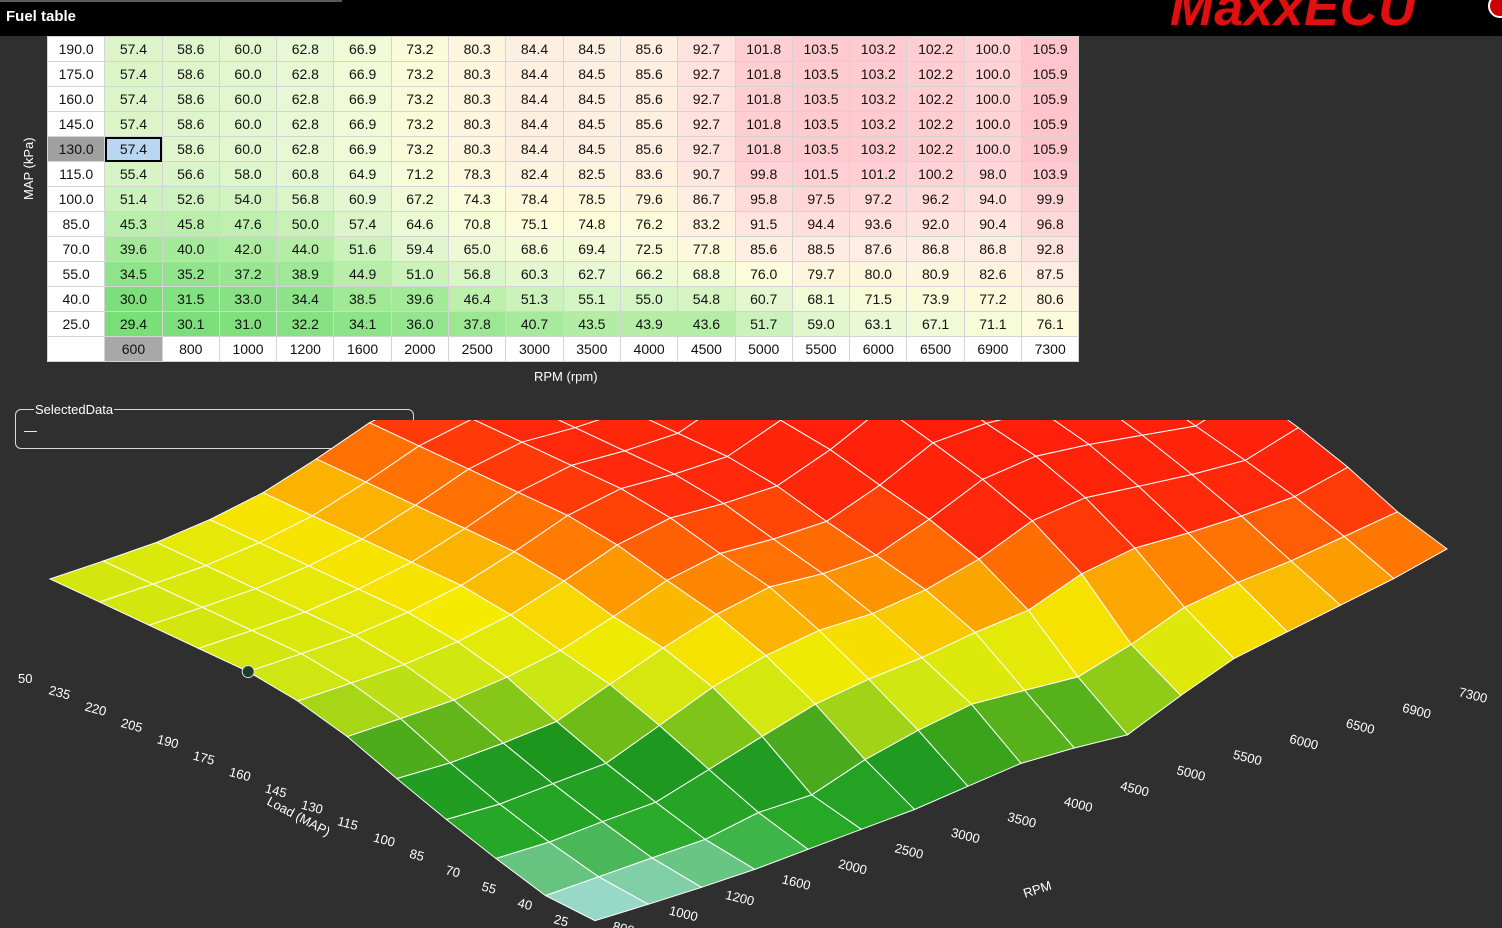 This screenshot has width=1502, height=928. I want to click on table-cell: 93.6, so click(878, 224).